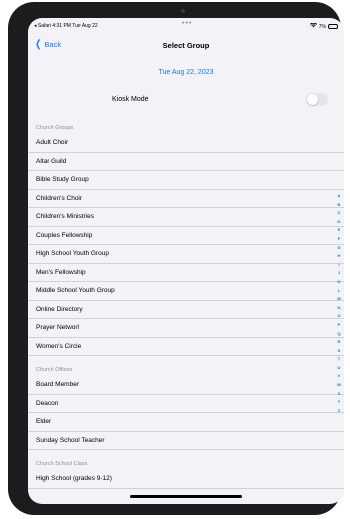  Describe the element at coordinates (339, 205) in the screenshot. I see `index-letter: B` at that location.